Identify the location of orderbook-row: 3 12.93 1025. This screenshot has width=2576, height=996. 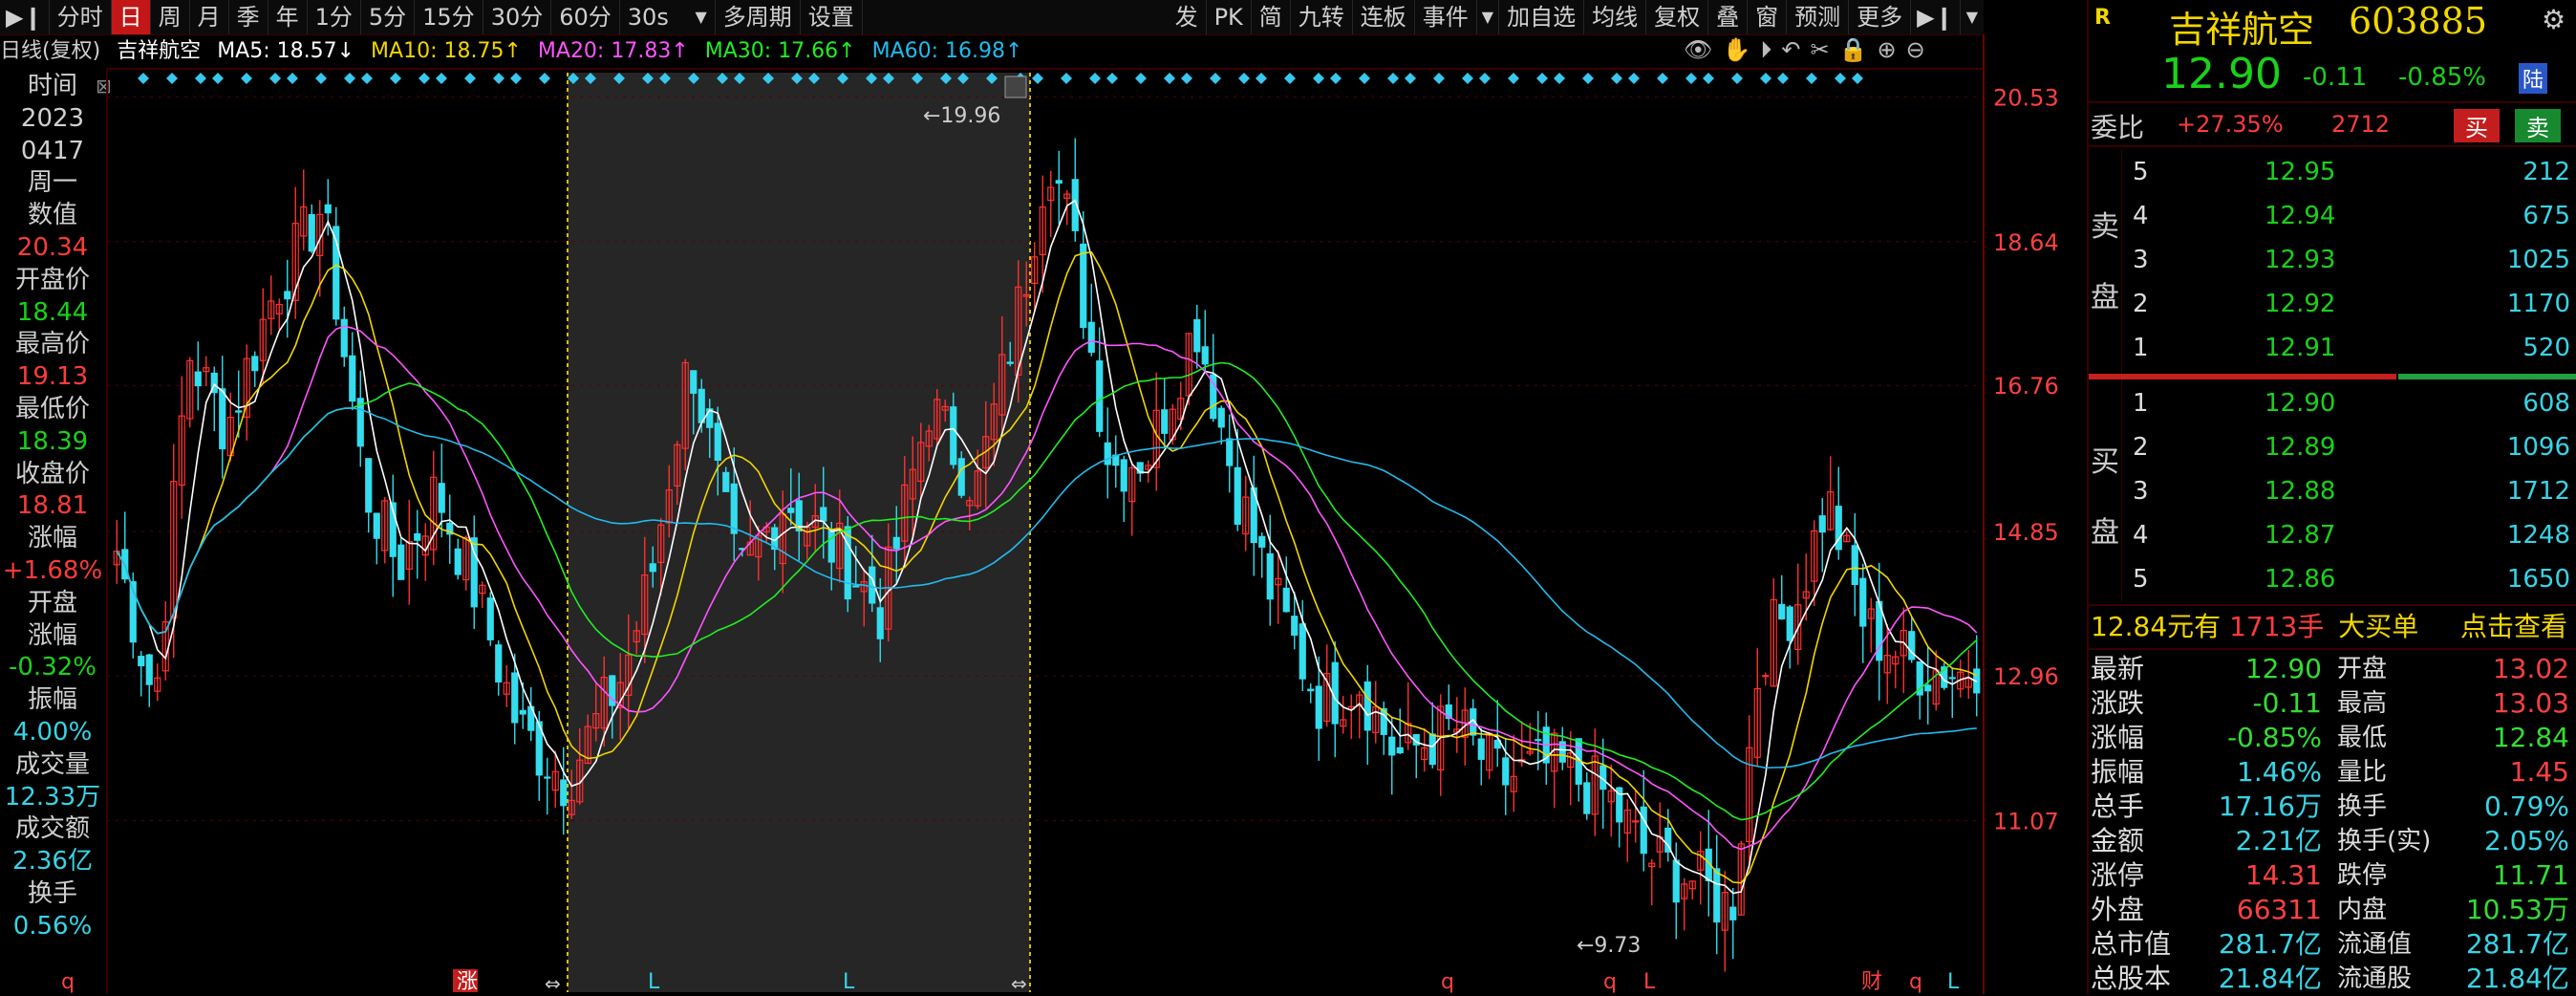
(2348, 260).